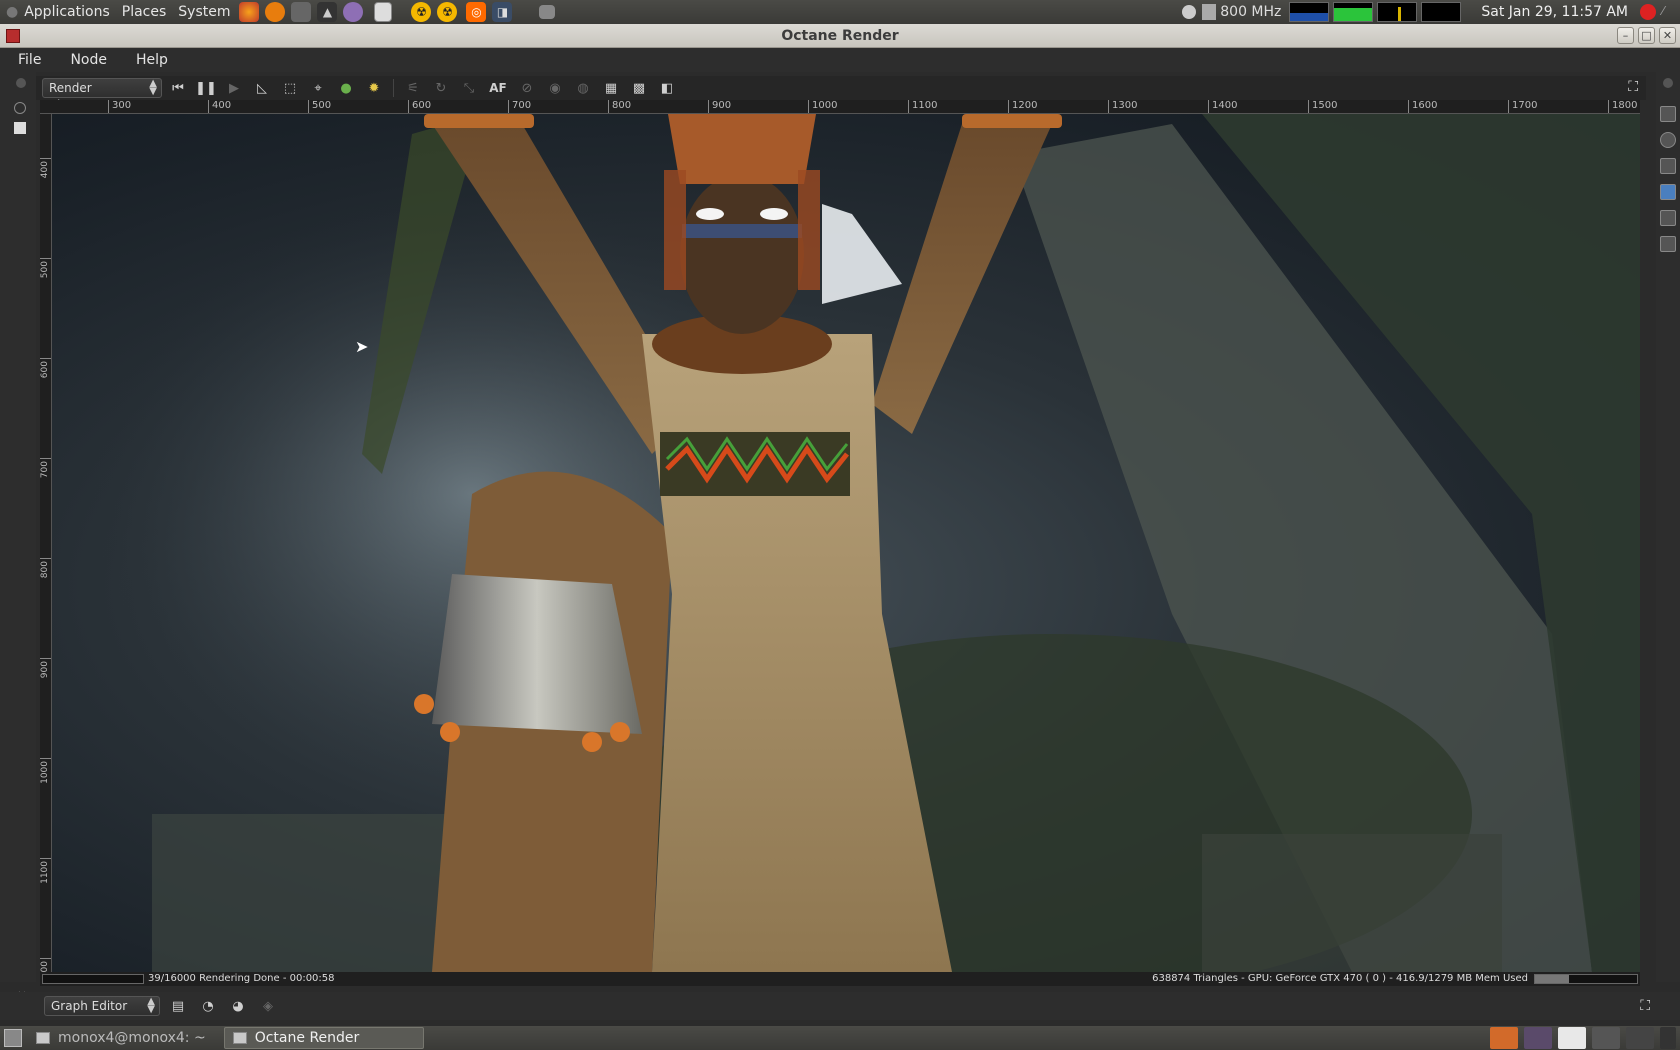 The image size is (1680, 1050). What do you see at coordinates (123, 1038) in the screenshot?
I see `task-terminal: monox4@monox4: ~` at bounding box center [123, 1038].